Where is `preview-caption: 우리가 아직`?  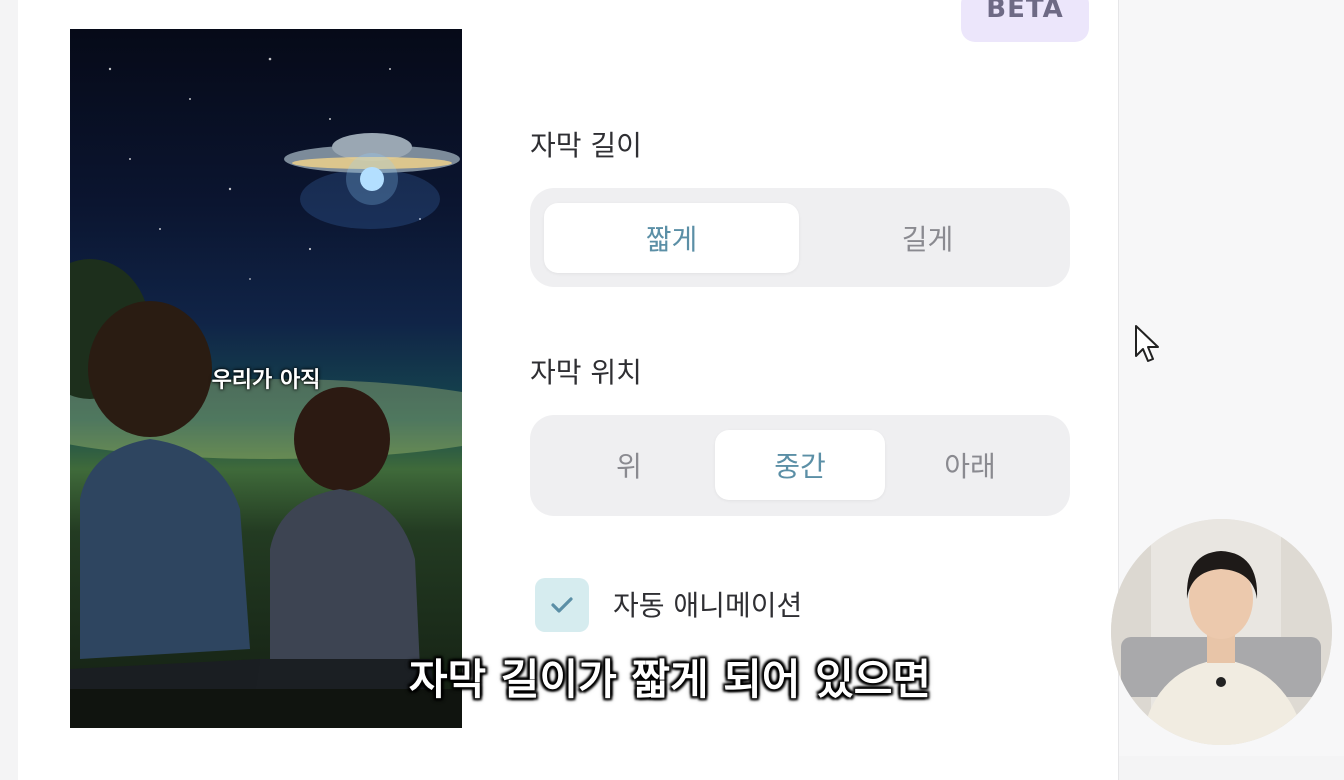
preview-caption: 우리가 아직 is located at coordinates (266, 380).